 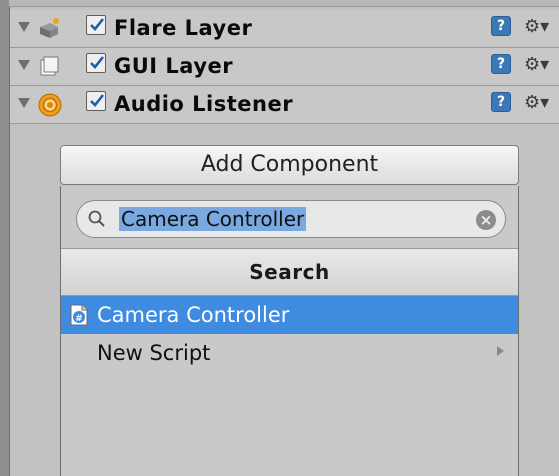 I want to click on component-row-flare-layer: Flare Layer ? ⚙▾, so click(x=284, y=29).